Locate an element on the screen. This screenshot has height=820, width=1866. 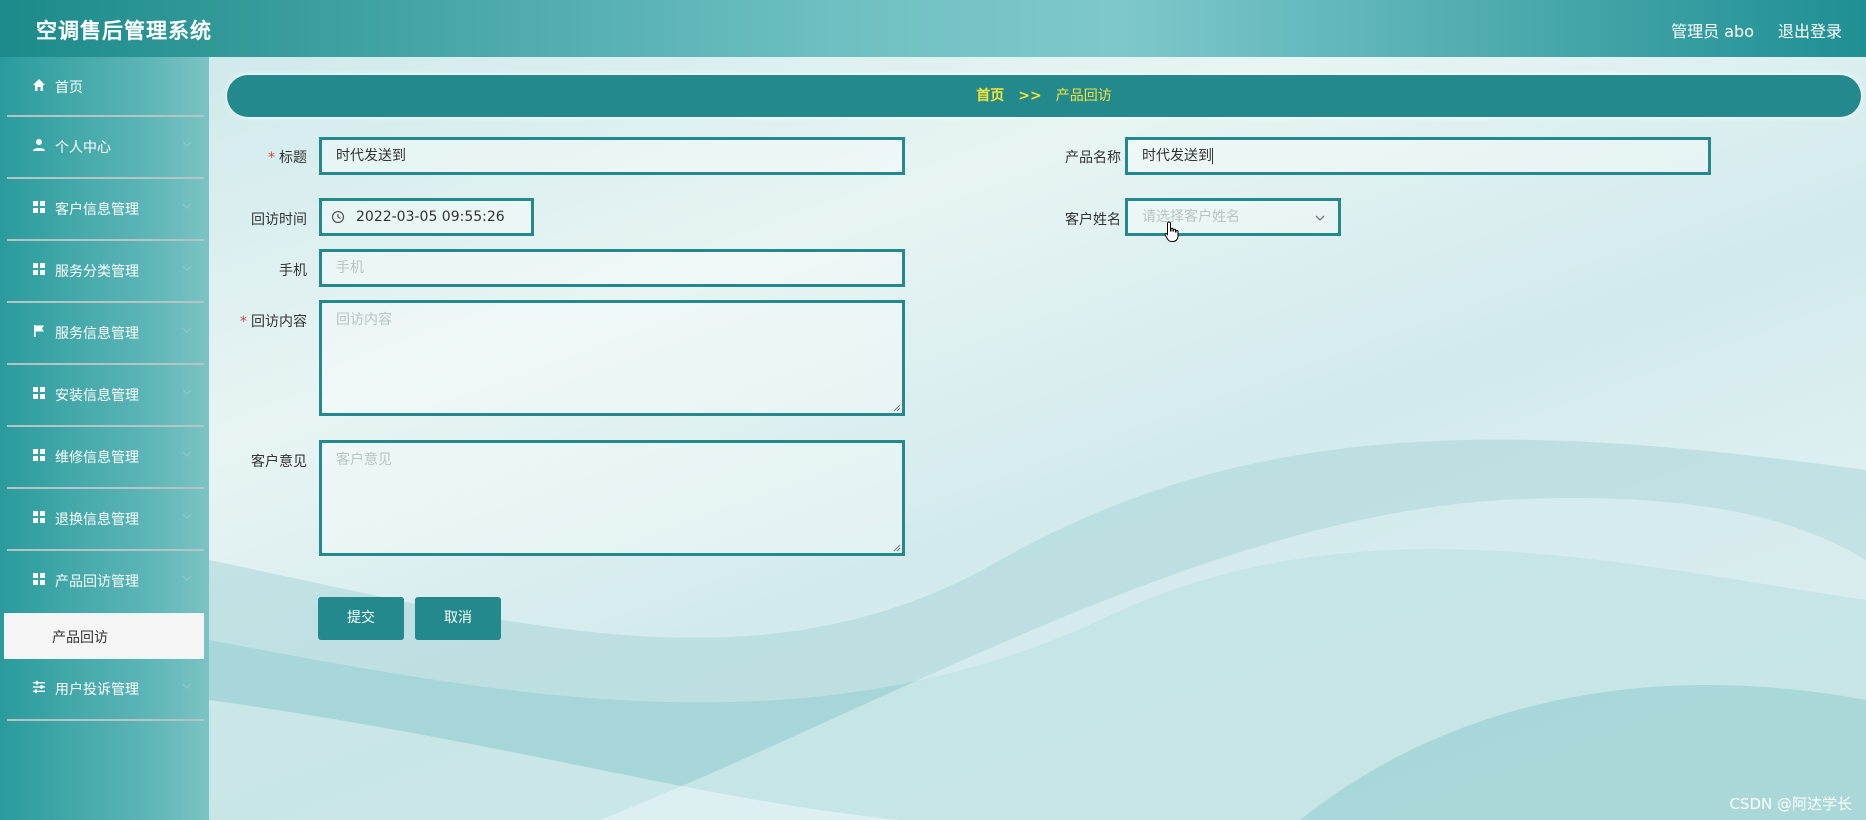
customer-name-select: 请选择客户姓名 is located at coordinates (1233, 220).